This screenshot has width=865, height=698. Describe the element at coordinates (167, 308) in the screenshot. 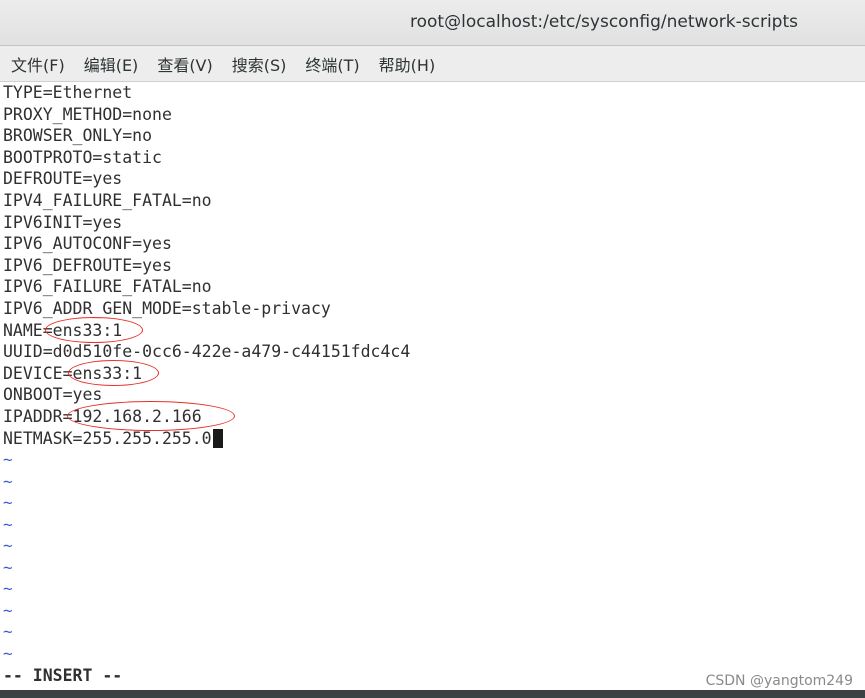

I see `config-line-ipv6-addr-gen-mode: IPV6_ADDR_GEN_MODE=stable-privacy` at that location.